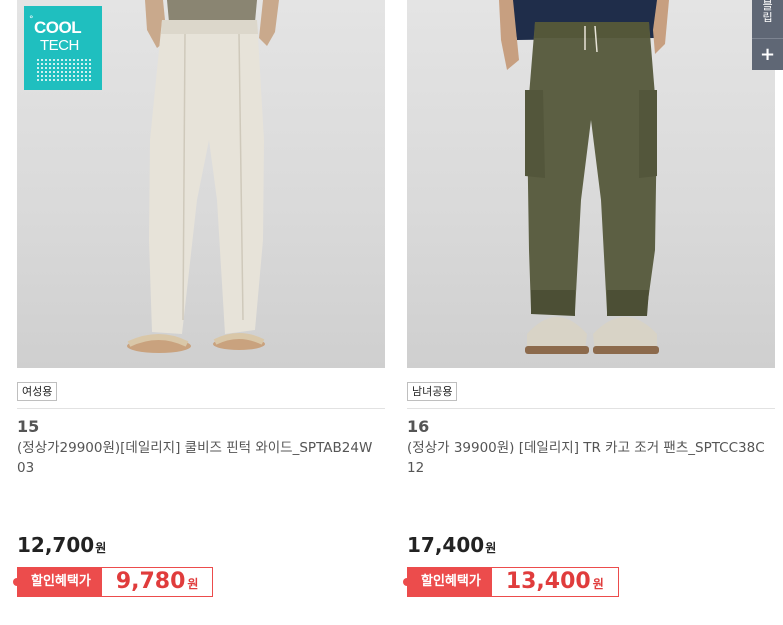  What do you see at coordinates (446, 545) in the screenshot?
I see `price-value: 17,400` at bounding box center [446, 545].